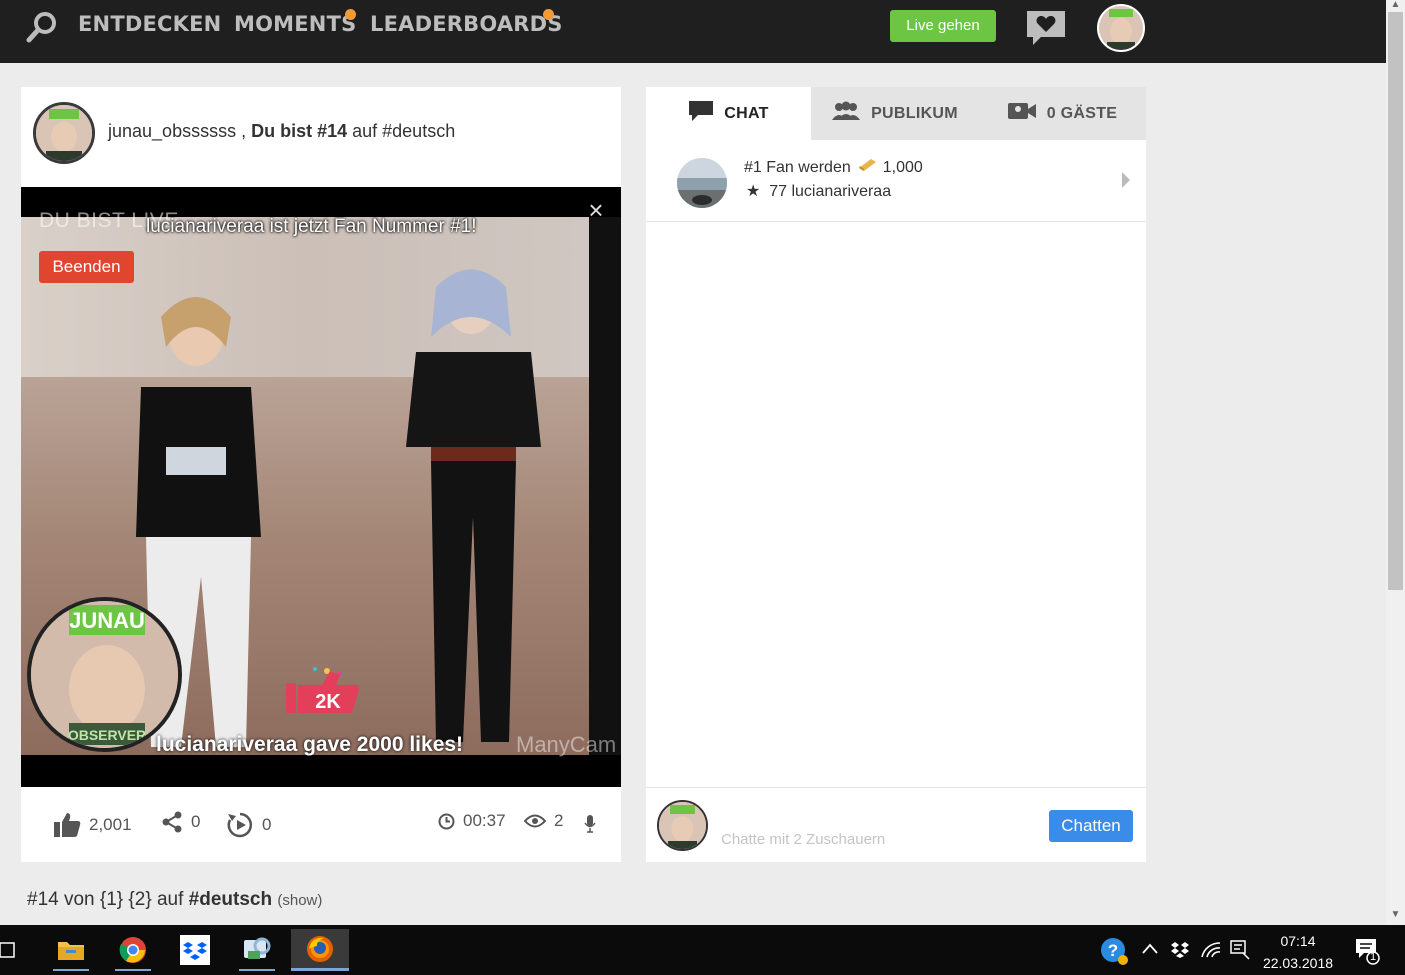  I want to click on nav-entdecken: ENTDECKEN, so click(149, 24).